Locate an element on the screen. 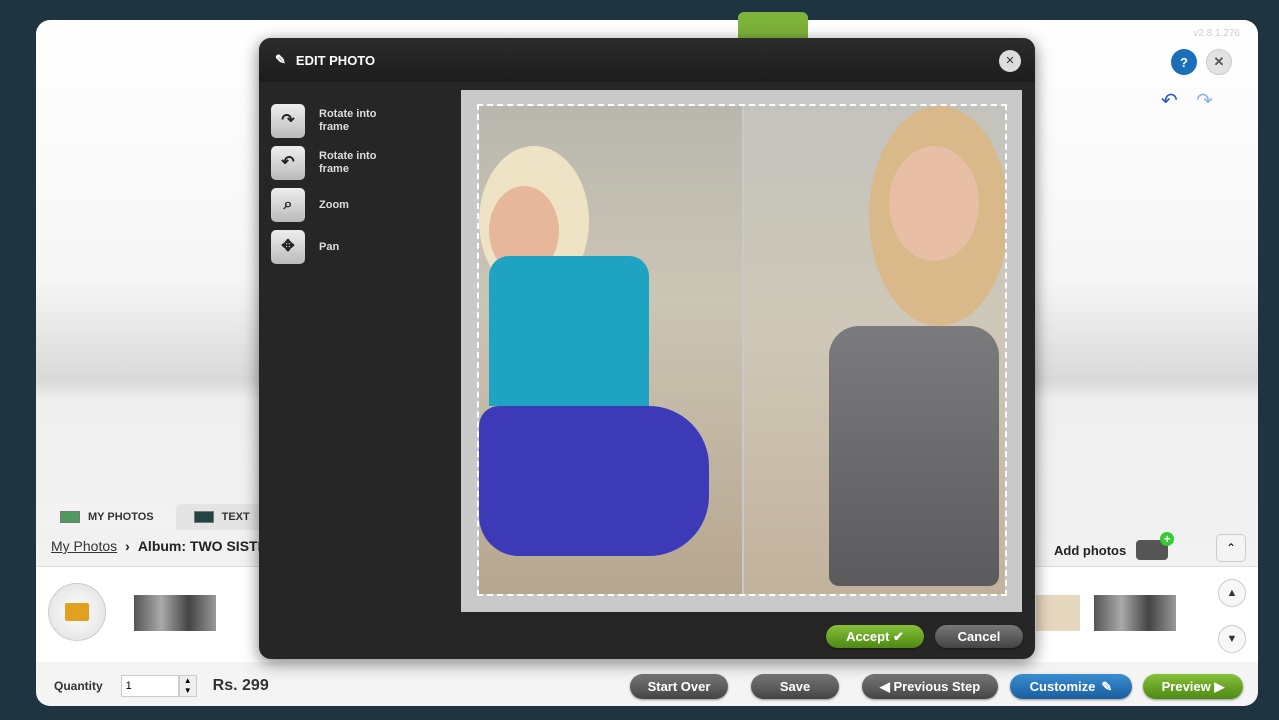 The image size is (1279, 720). tab-label: MY PHOTOS is located at coordinates (121, 517).